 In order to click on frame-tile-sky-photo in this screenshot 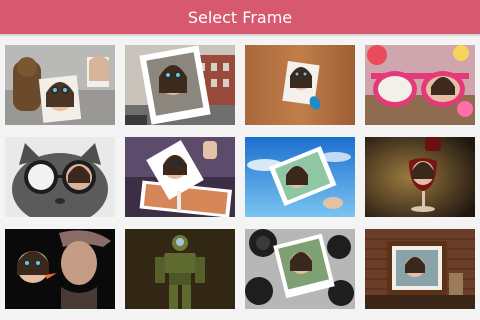, I will do `click(300, 177)`.